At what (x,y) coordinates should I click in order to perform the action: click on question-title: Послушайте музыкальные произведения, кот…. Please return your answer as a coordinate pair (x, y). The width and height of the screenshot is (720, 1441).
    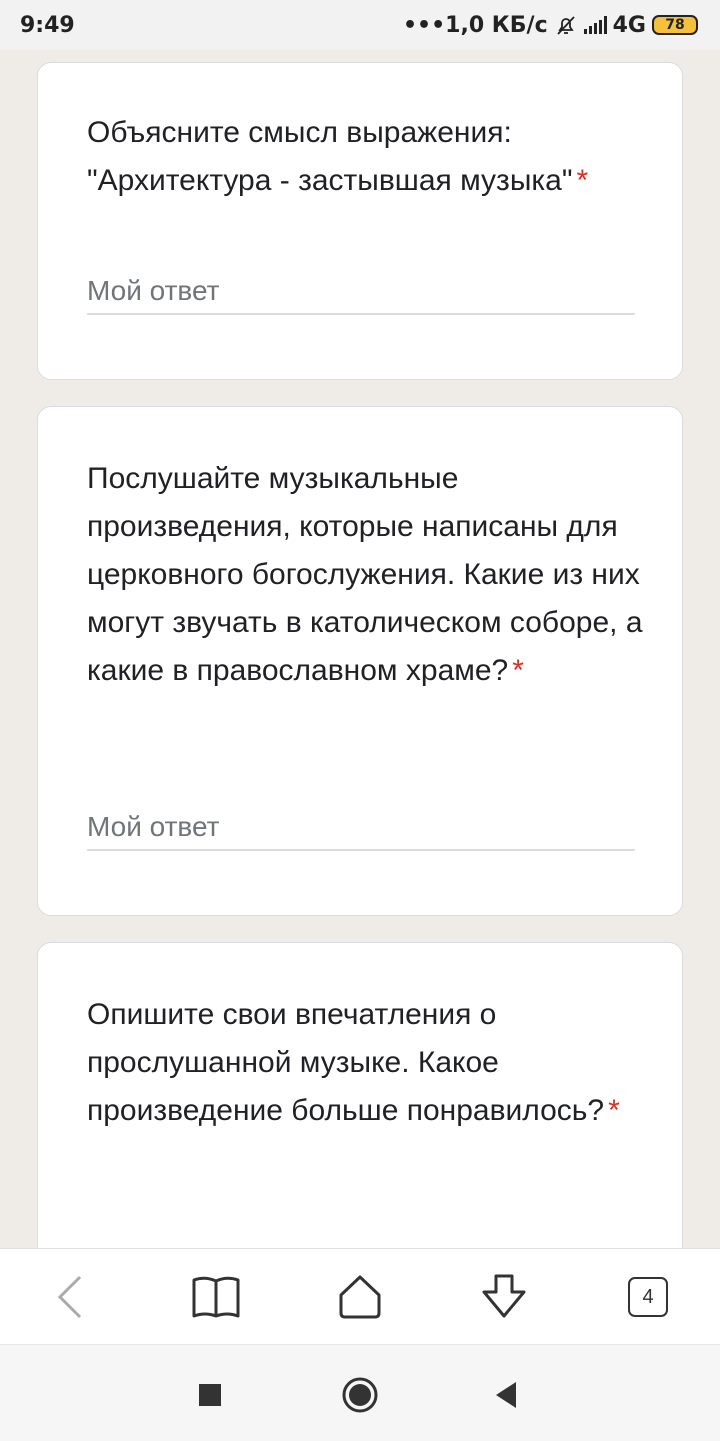
    Looking at the image, I should click on (367, 575).